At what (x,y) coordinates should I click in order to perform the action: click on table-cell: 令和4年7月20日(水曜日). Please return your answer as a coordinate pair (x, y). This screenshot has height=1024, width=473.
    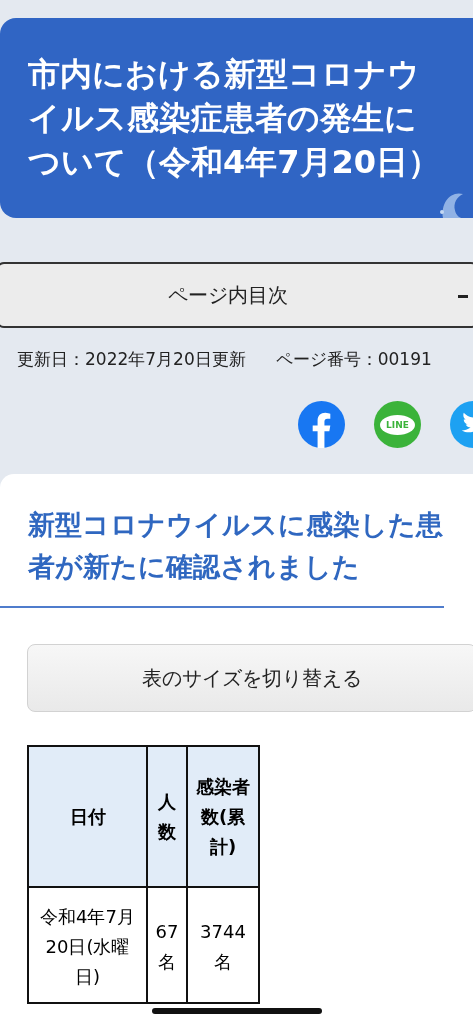
    Looking at the image, I should click on (87, 945).